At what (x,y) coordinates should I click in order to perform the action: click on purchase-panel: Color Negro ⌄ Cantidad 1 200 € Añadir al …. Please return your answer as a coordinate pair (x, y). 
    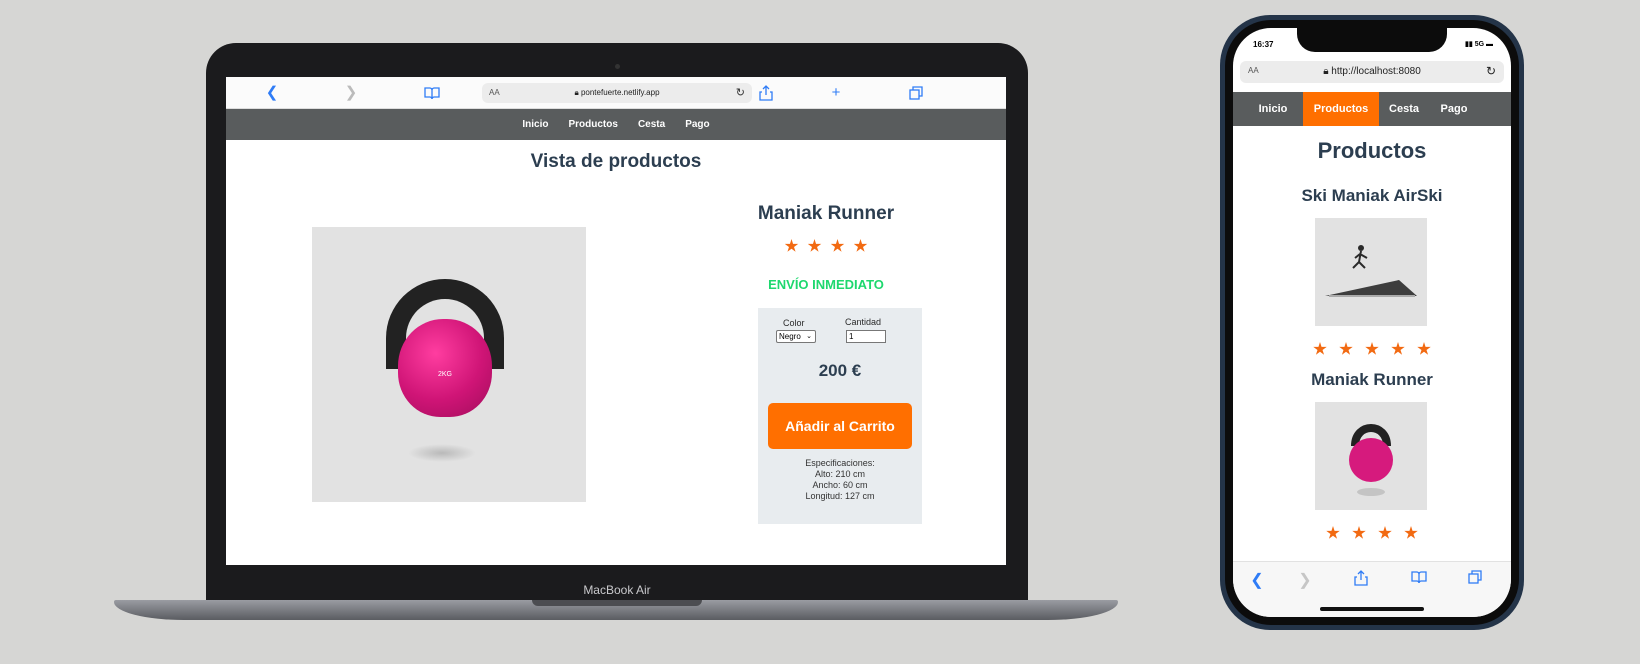
    Looking at the image, I should click on (840, 416).